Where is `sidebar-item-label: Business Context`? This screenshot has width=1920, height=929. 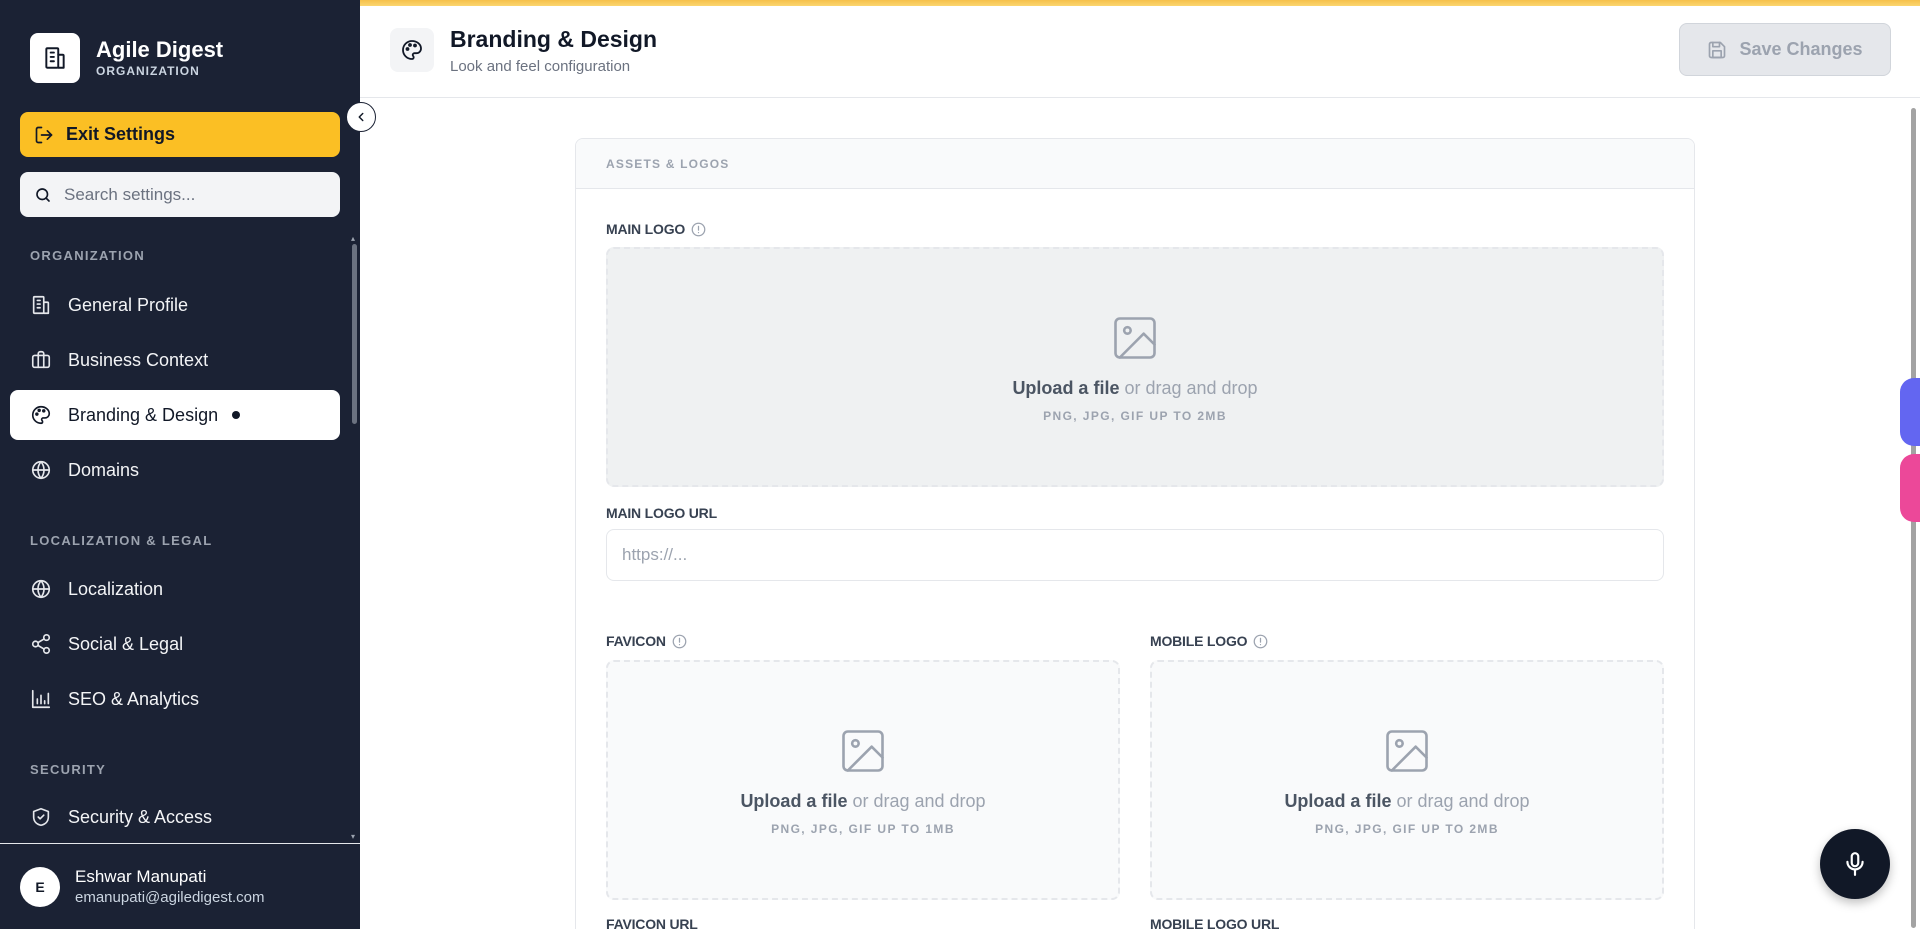
sidebar-item-label: Business Context is located at coordinates (138, 359).